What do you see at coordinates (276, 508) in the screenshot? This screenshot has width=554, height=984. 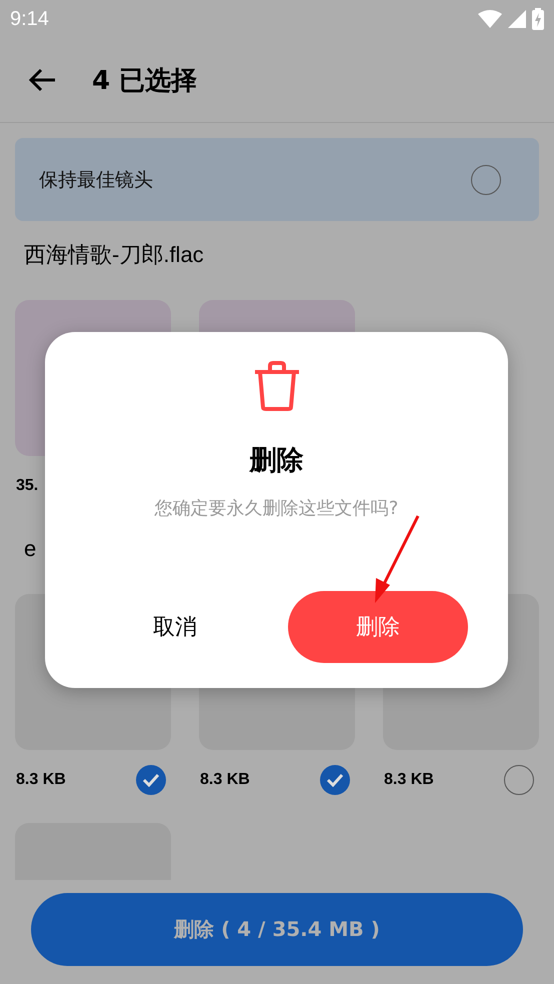 I see `dialog-message: 您确定要永久删除这些文件吗?` at bounding box center [276, 508].